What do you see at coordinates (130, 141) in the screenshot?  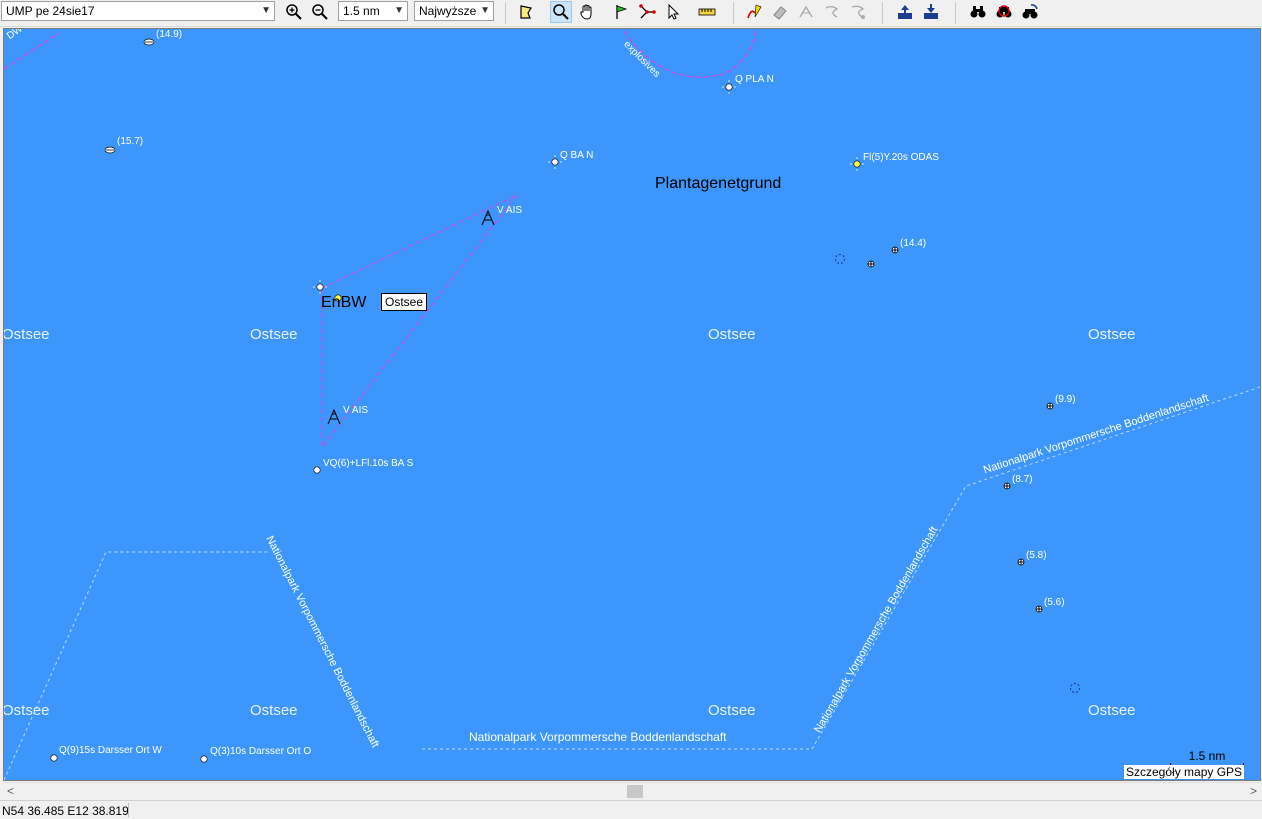 I see `depth-label: (15.7)` at bounding box center [130, 141].